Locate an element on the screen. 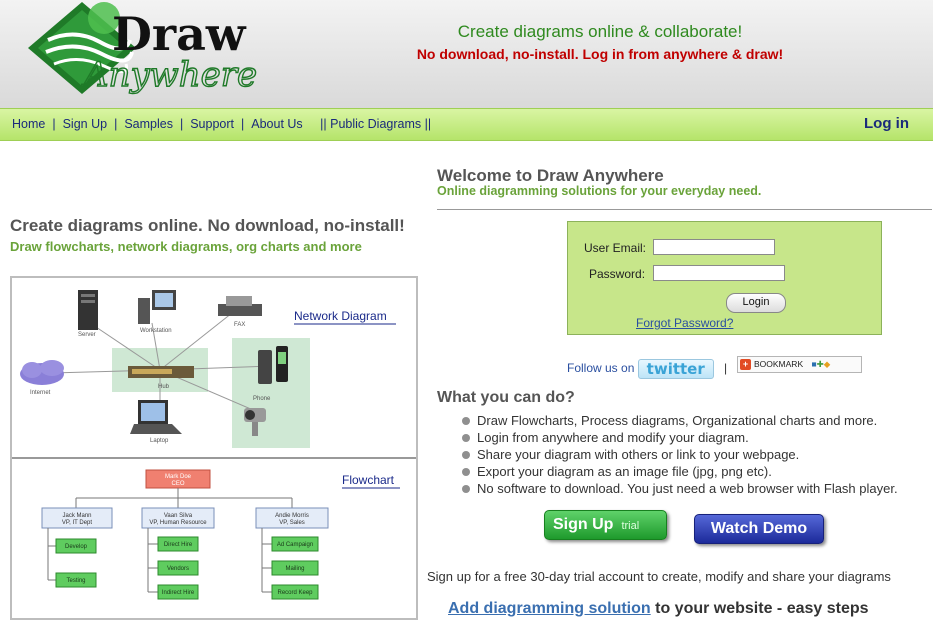  node-label-fax: FAX is located at coordinates (239, 325).